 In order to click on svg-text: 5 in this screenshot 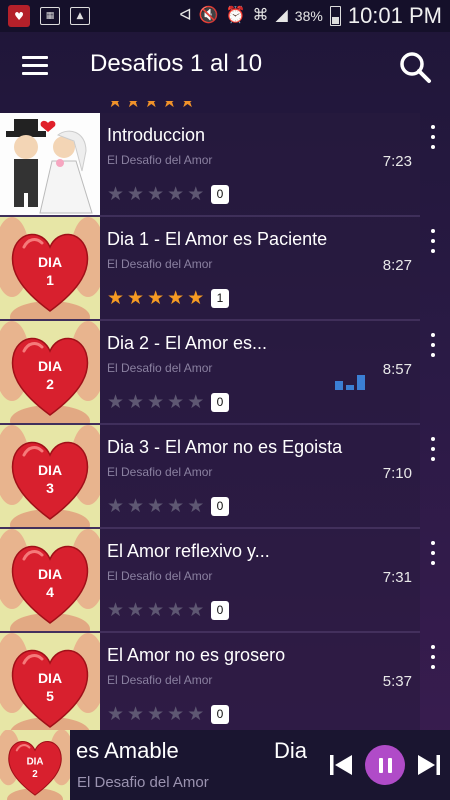, I will do `click(50, 696)`.